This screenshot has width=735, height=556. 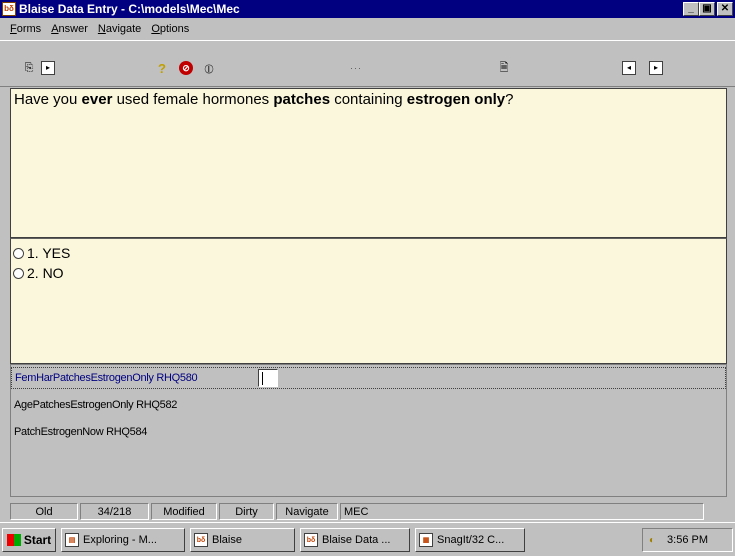 What do you see at coordinates (426, 540) in the screenshot?
I see `snagit-icon: ▦` at bounding box center [426, 540].